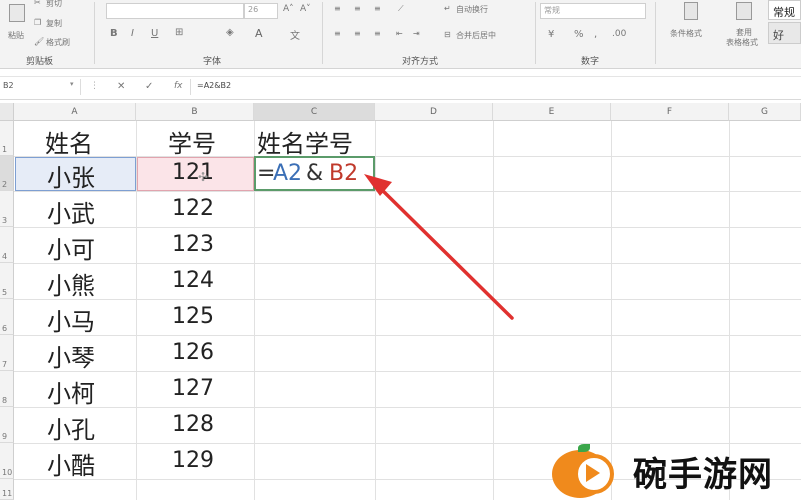 The image size is (801, 500). Describe the element at coordinates (742, 42) in the screenshot. I see `format-as-table-label-2: 表格格式` at that location.